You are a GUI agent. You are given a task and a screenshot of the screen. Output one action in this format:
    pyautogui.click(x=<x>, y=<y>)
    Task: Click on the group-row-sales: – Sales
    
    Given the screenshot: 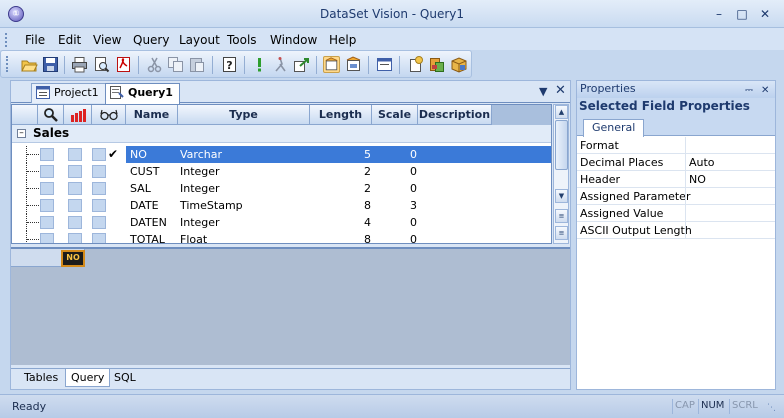 What is the action you would take?
    pyautogui.click(x=281, y=134)
    